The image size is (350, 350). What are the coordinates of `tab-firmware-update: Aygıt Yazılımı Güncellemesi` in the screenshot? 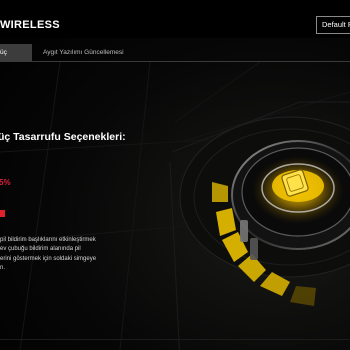 It's located at (83, 53).